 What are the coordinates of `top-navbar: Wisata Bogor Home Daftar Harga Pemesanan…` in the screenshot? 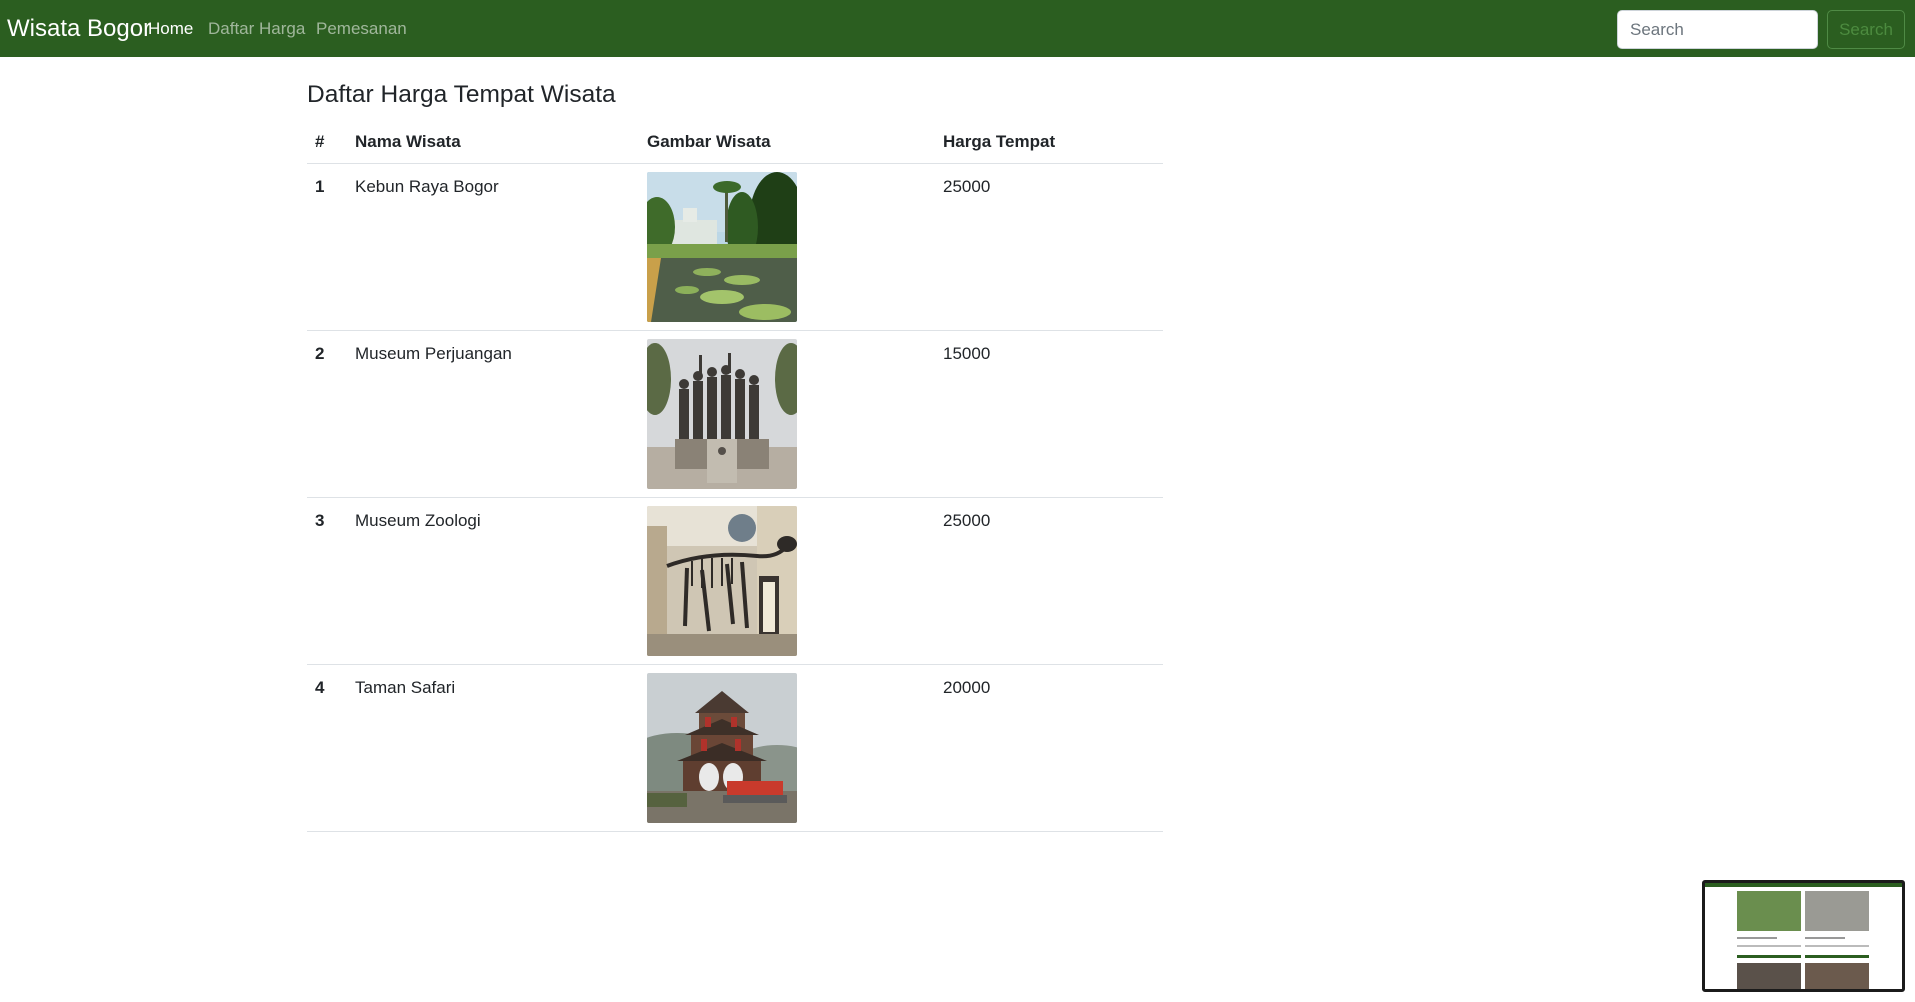 It's located at (957, 28).